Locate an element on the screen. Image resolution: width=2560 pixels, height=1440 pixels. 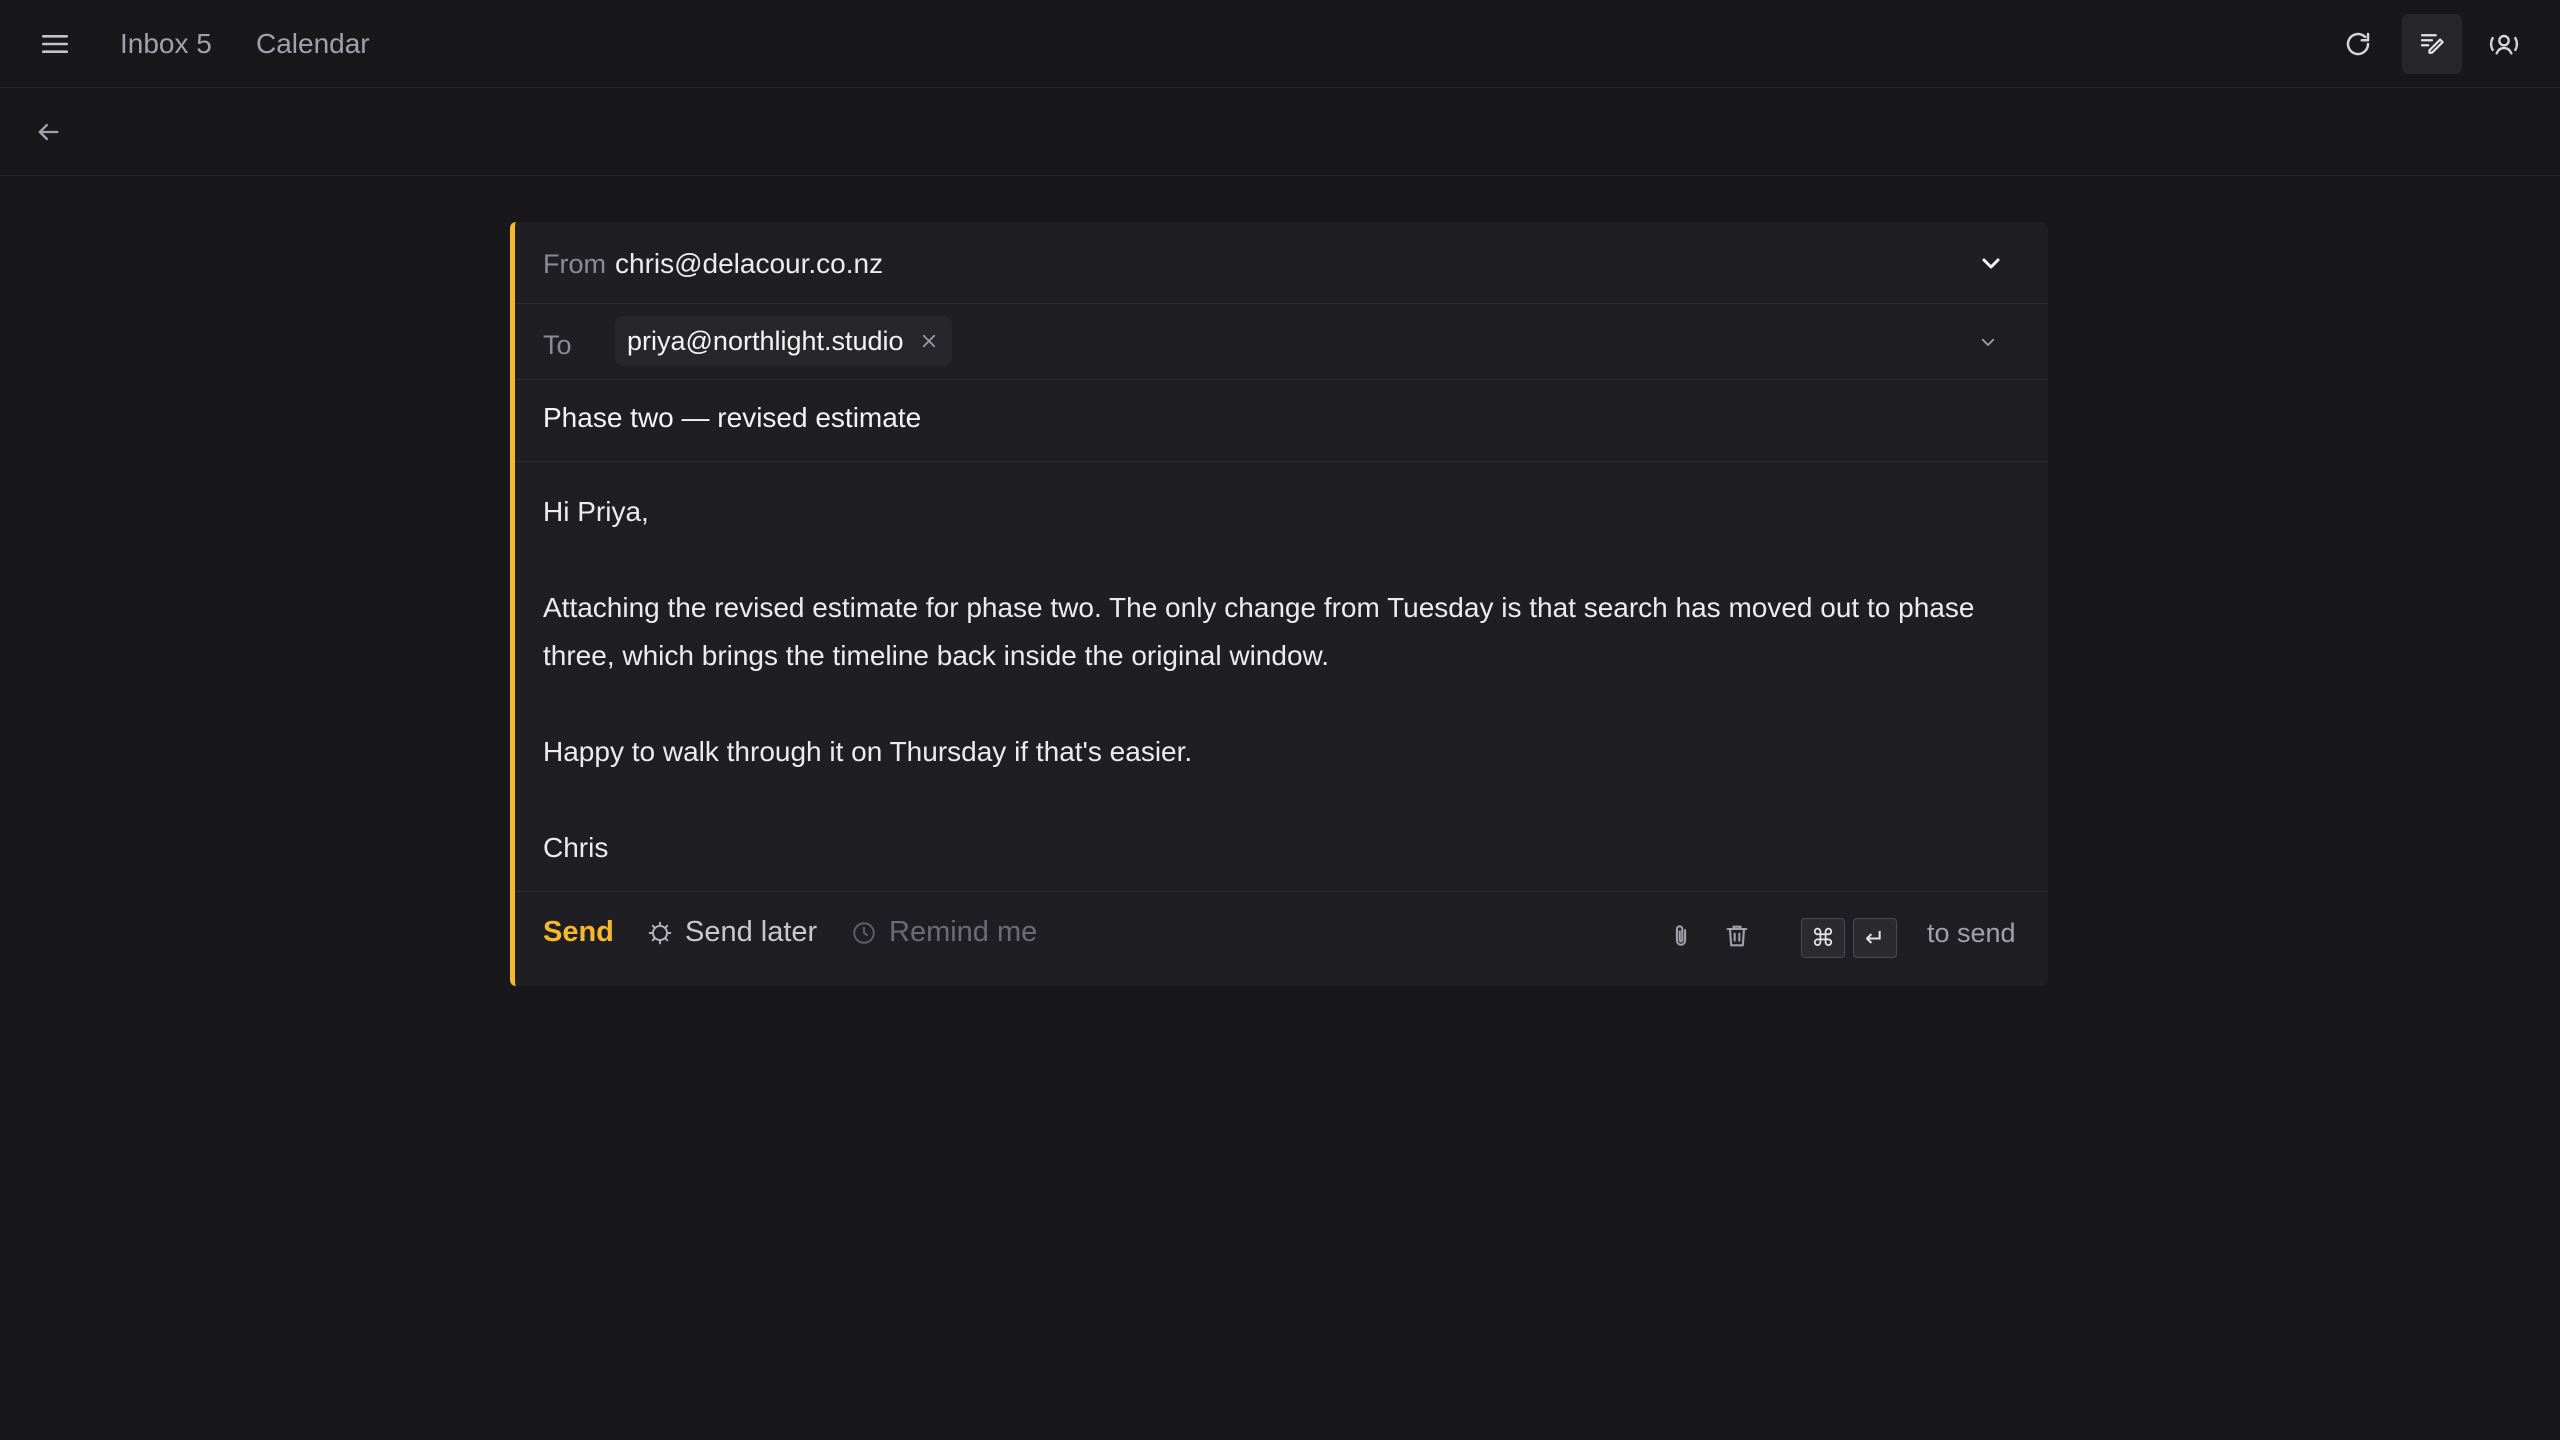
refresh-icon is located at coordinates (2358, 44).